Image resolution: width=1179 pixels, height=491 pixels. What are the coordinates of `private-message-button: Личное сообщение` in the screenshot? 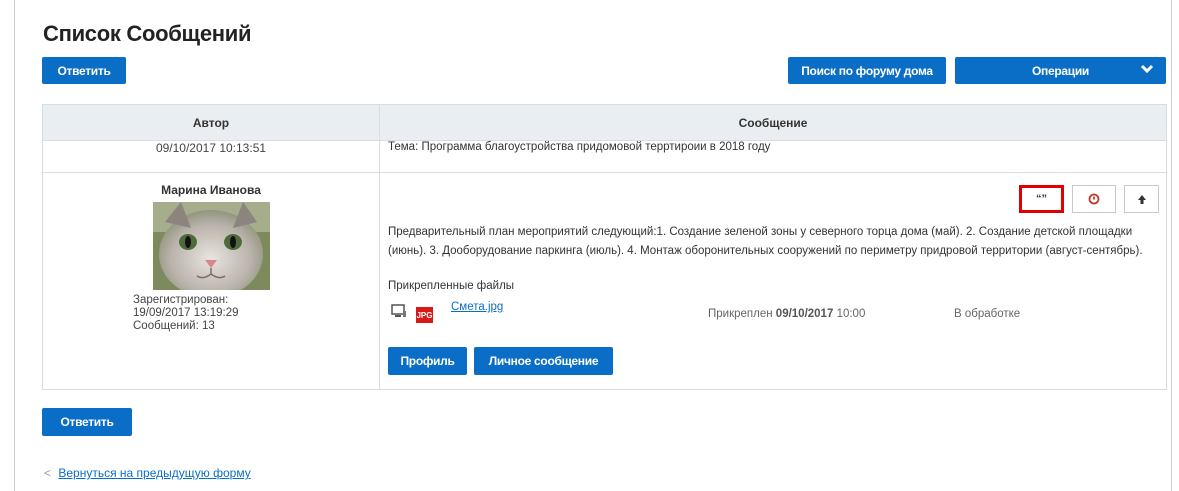 It's located at (543, 361).